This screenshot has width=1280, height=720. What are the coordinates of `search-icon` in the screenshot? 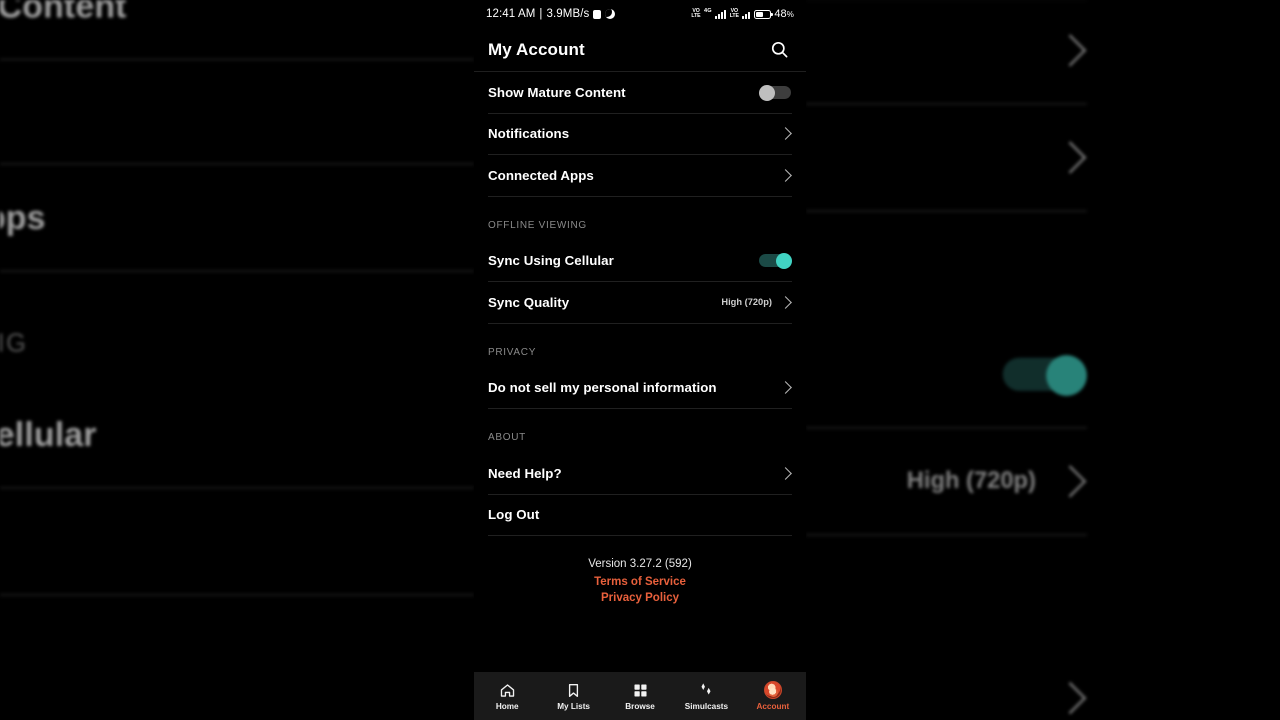 It's located at (779, 50).